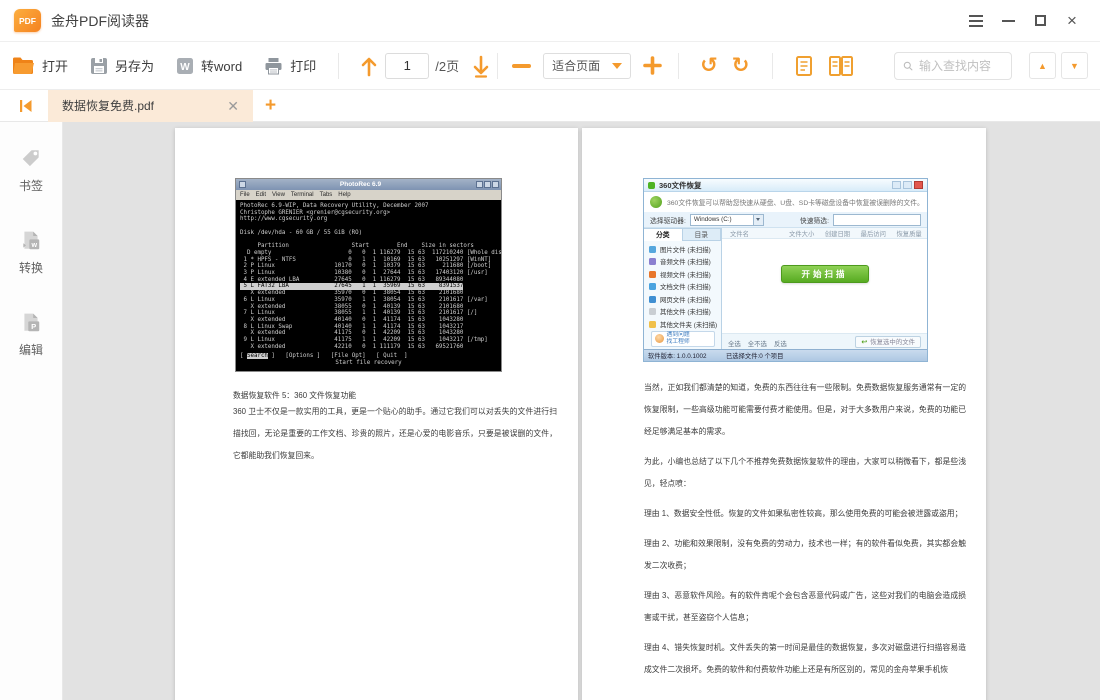 The image size is (1100, 700). Describe the element at coordinates (680, 185) in the screenshot. I see `r360-title: 360文件恢复` at that location.